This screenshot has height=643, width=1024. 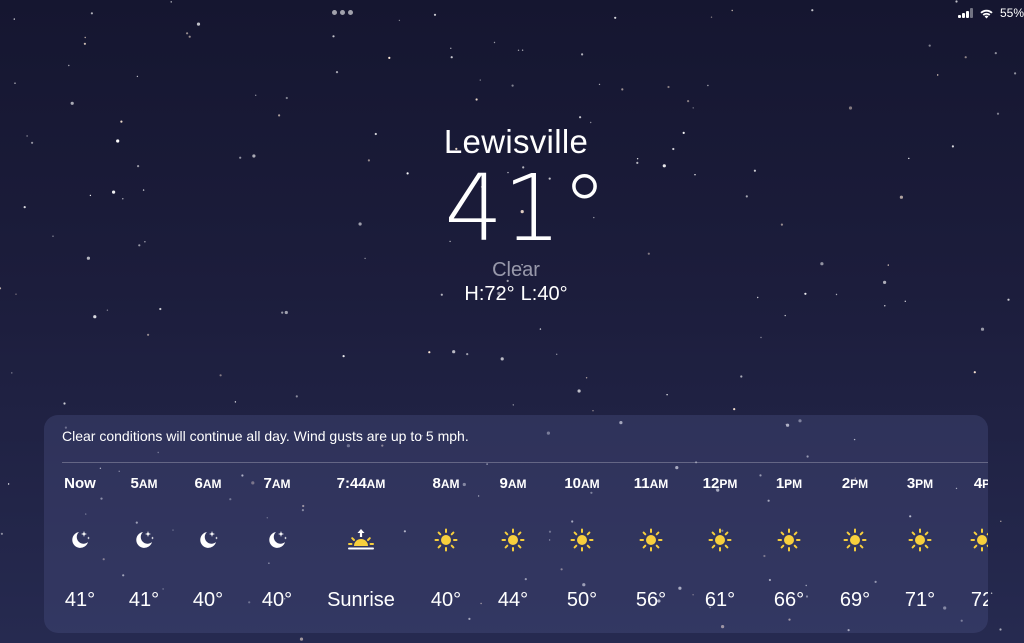 I want to click on hour-time-label: 12PM, so click(x=720, y=483).